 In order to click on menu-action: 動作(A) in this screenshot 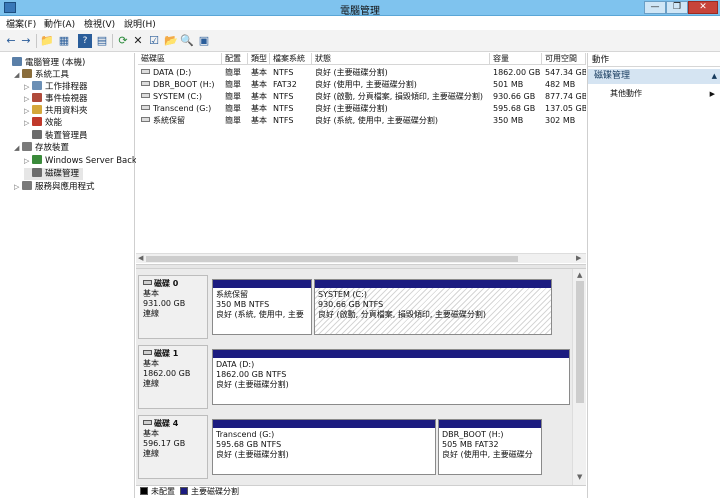, I will do `click(59, 23)`.